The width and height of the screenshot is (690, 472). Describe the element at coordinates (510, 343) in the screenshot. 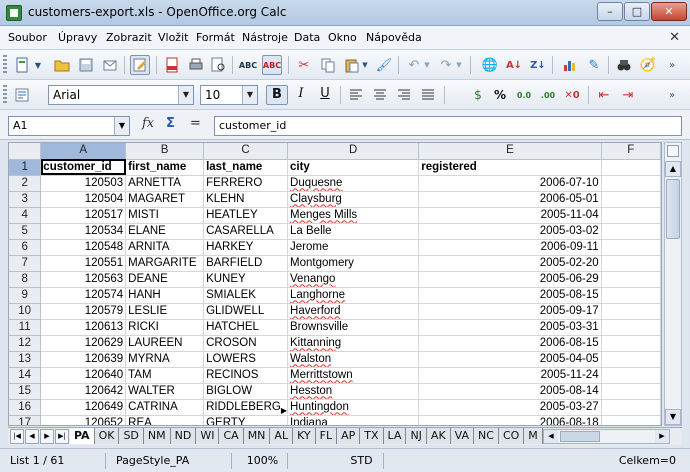

I see `cell: 2006-08-15` at that location.